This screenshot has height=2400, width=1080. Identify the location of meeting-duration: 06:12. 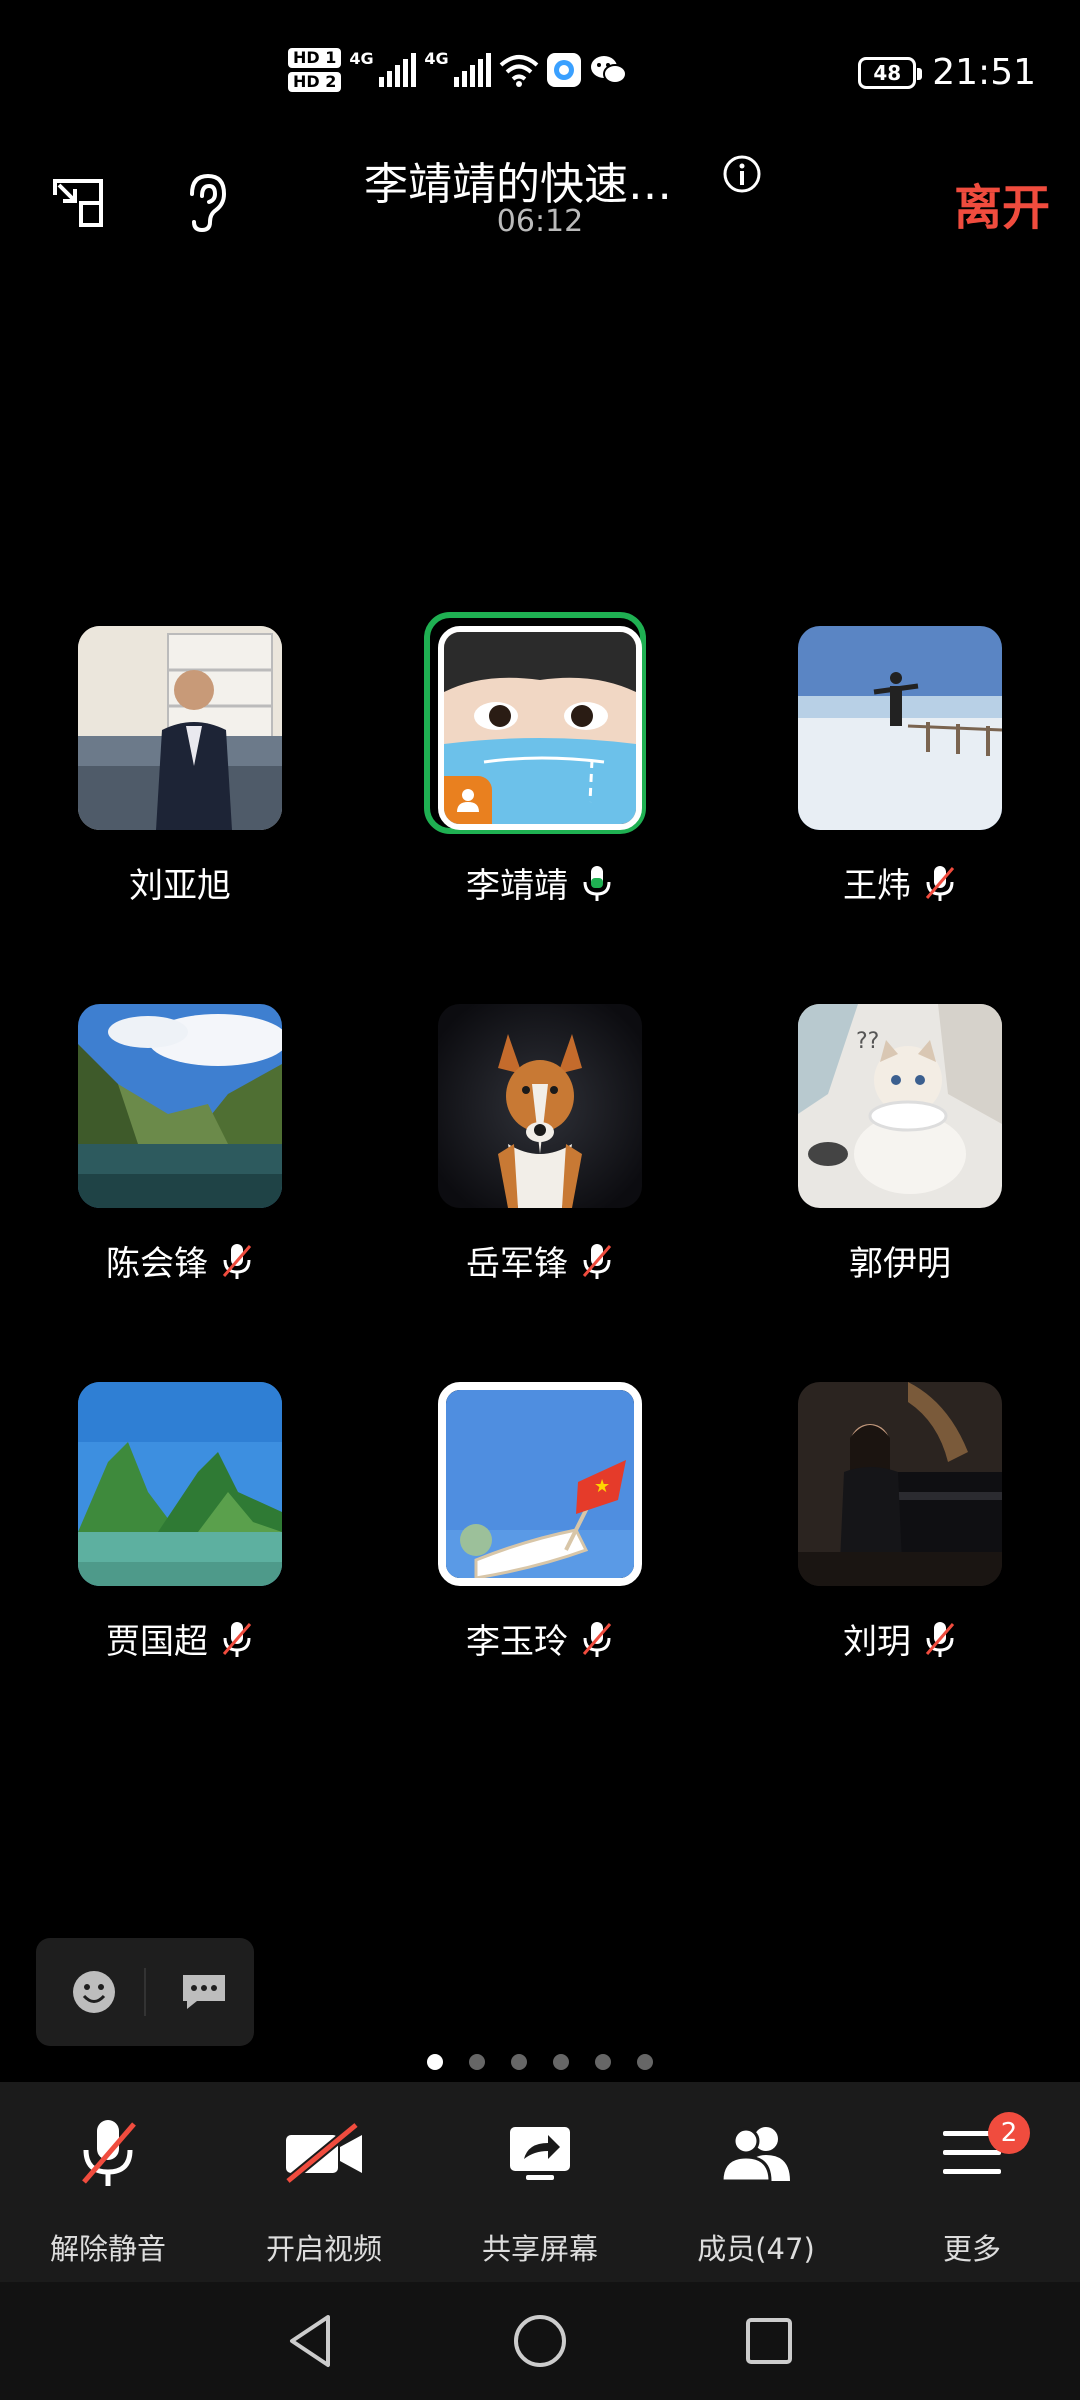
(540, 221).